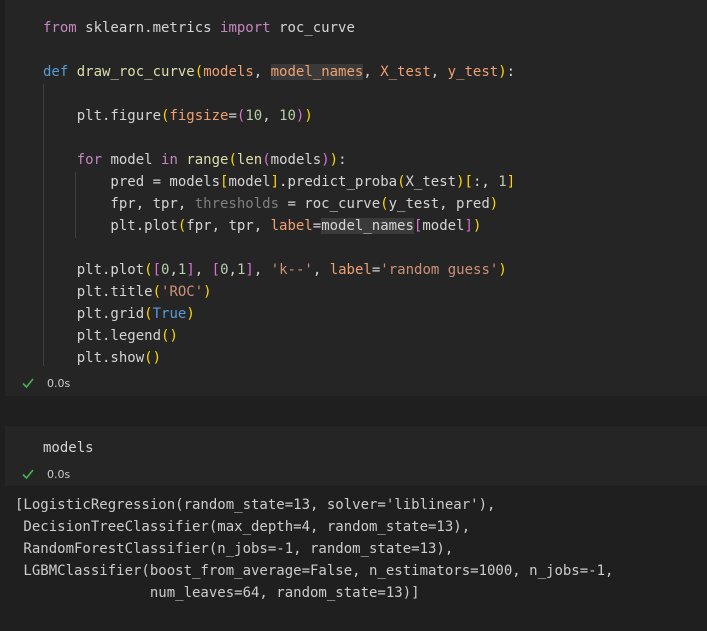 The height and width of the screenshot is (631, 707). I want to click on code-line: plt.figure(figsize=(10, 10)), so click(178, 116).